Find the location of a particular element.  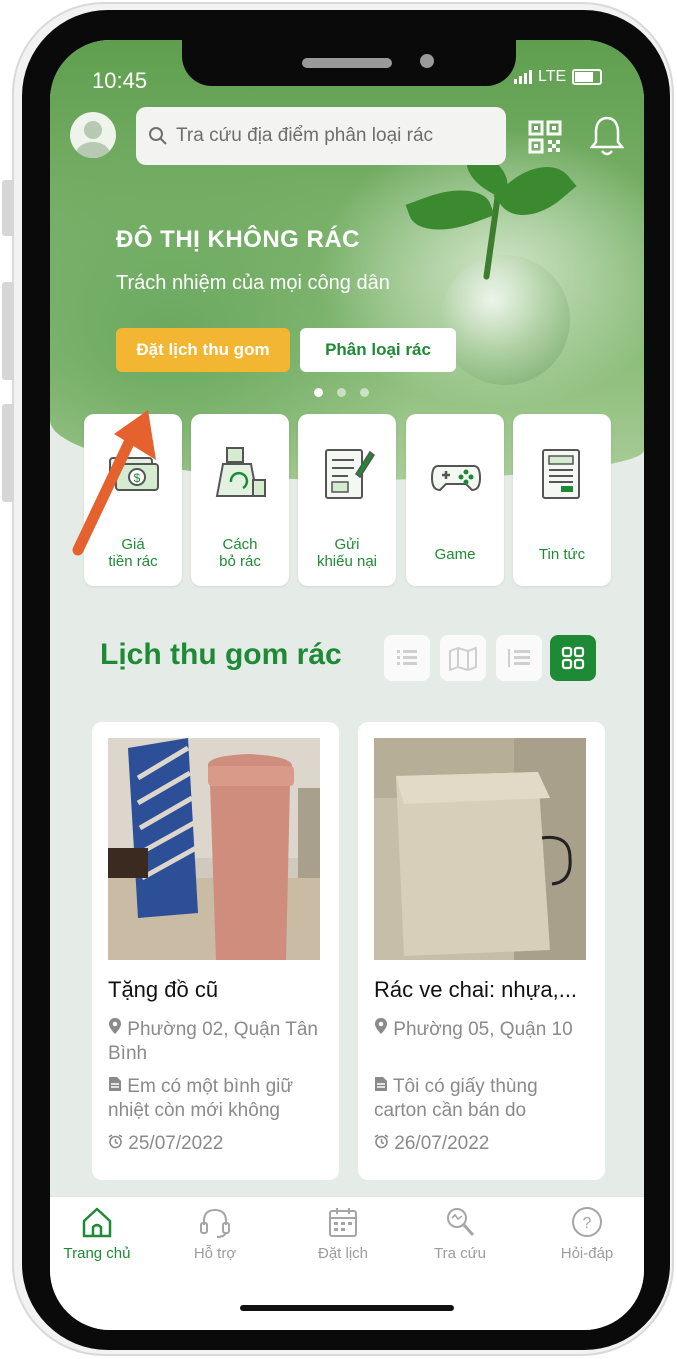

headset-icon is located at coordinates (215, 1223).